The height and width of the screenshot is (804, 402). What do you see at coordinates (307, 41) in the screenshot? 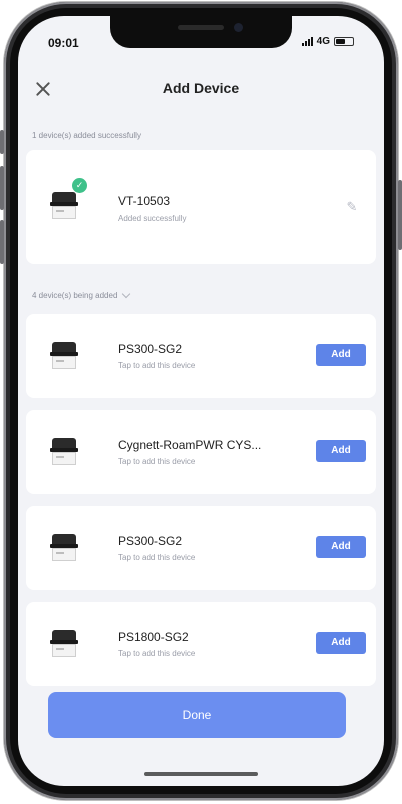
I see `signal-icon` at bounding box center [307, 41].